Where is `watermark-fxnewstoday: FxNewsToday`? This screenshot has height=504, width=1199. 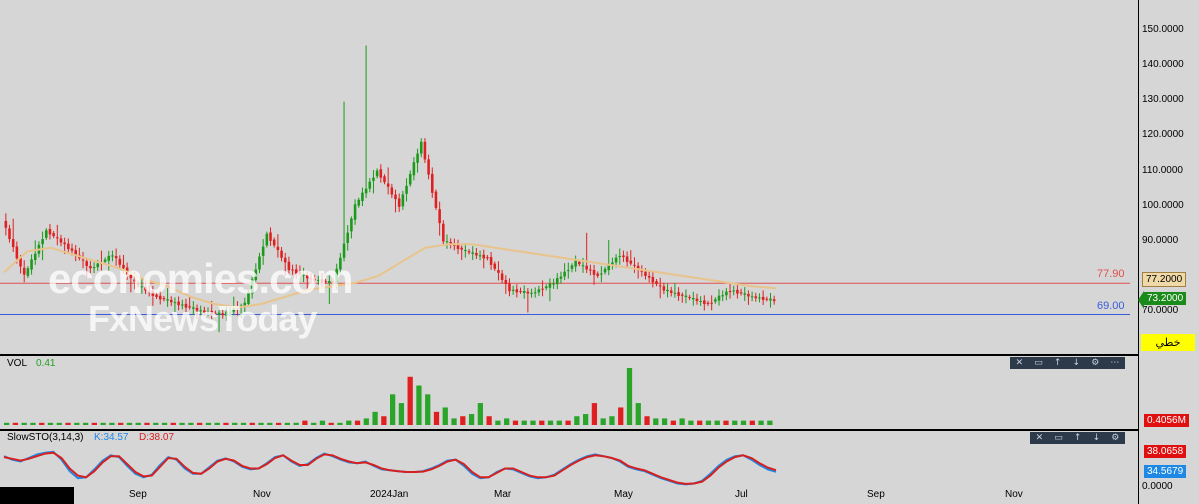
watermark-fxnewstoday: FxNewsToday is located at coordinates (202, 318).